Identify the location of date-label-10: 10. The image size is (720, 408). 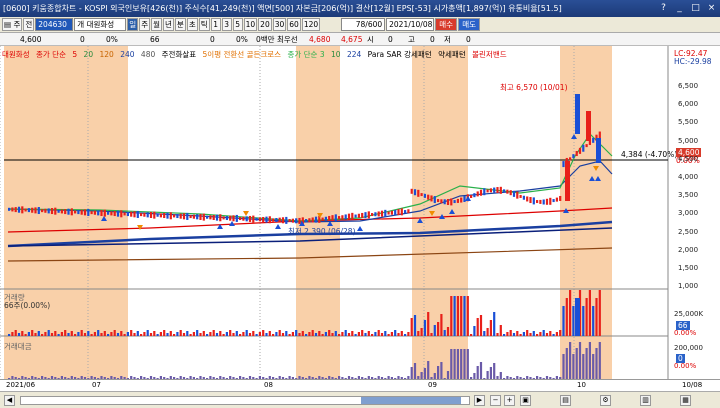
(581, 385).